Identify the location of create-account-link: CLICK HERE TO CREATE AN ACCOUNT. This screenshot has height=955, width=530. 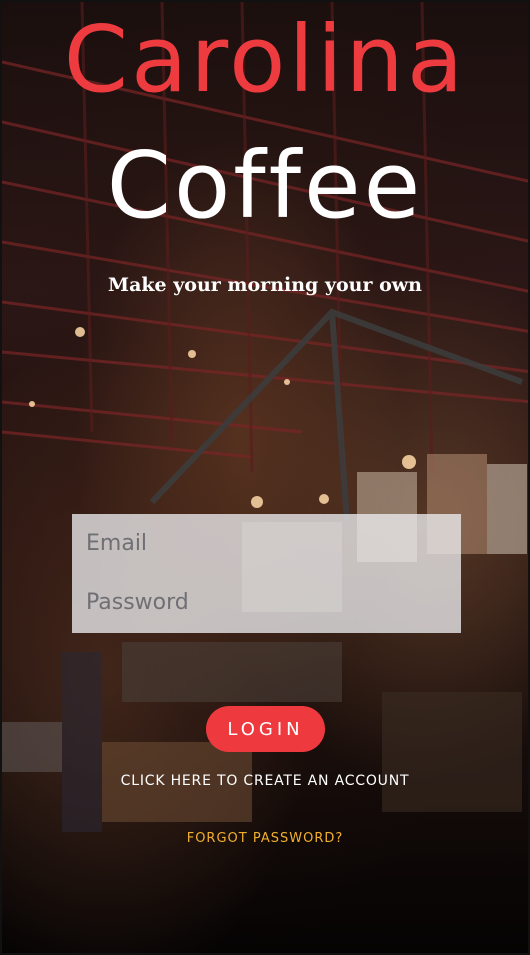
(265, 781).